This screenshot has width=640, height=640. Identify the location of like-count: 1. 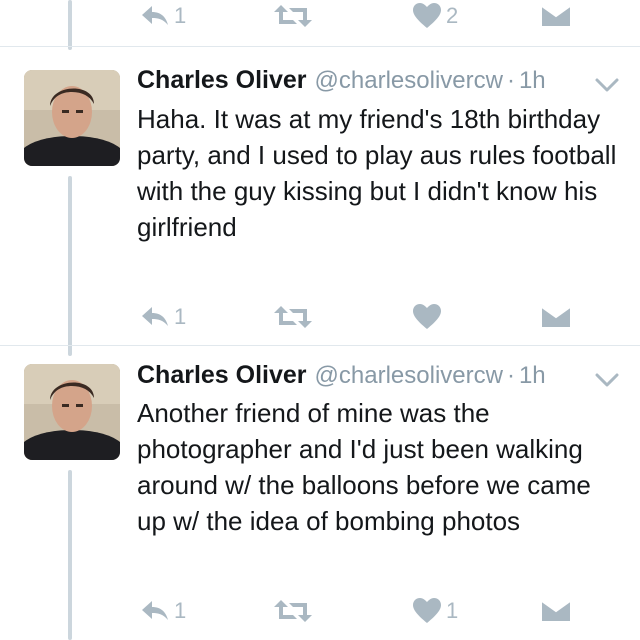
(452, 610).